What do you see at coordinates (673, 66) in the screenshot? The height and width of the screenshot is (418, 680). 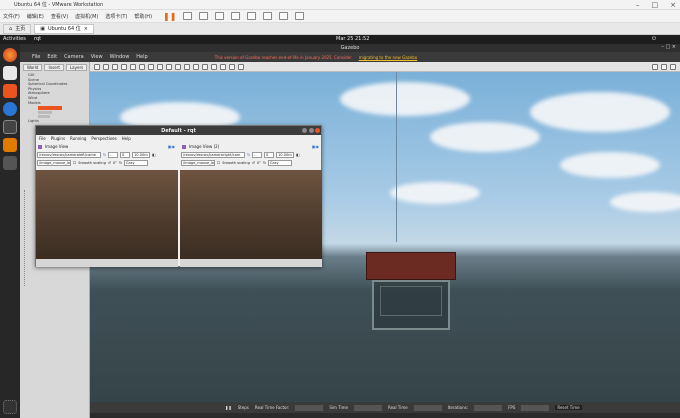 I see `plot-icon` at bounding box center [673, 66].